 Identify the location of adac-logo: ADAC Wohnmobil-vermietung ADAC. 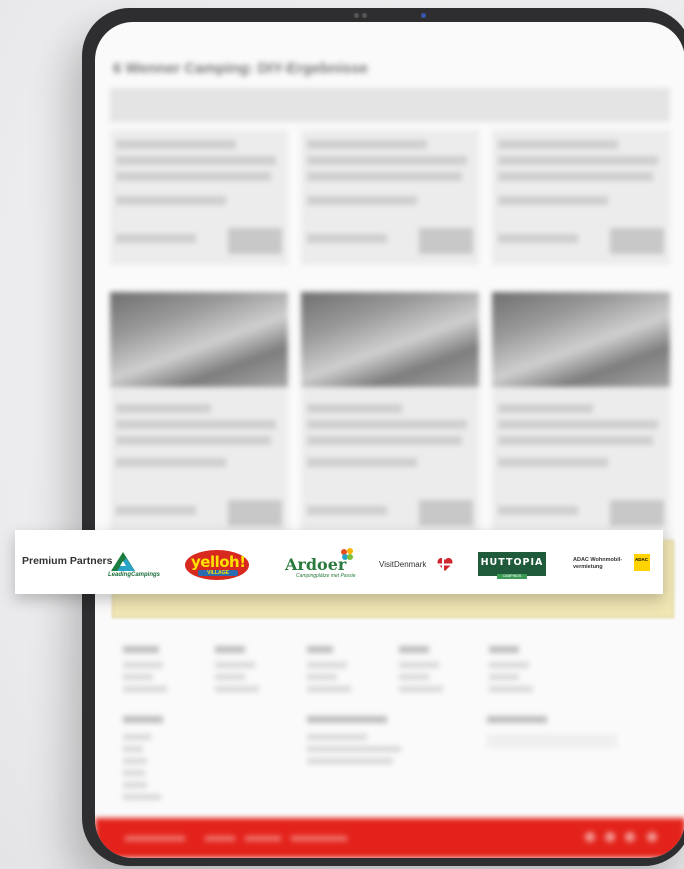
(335, 562).